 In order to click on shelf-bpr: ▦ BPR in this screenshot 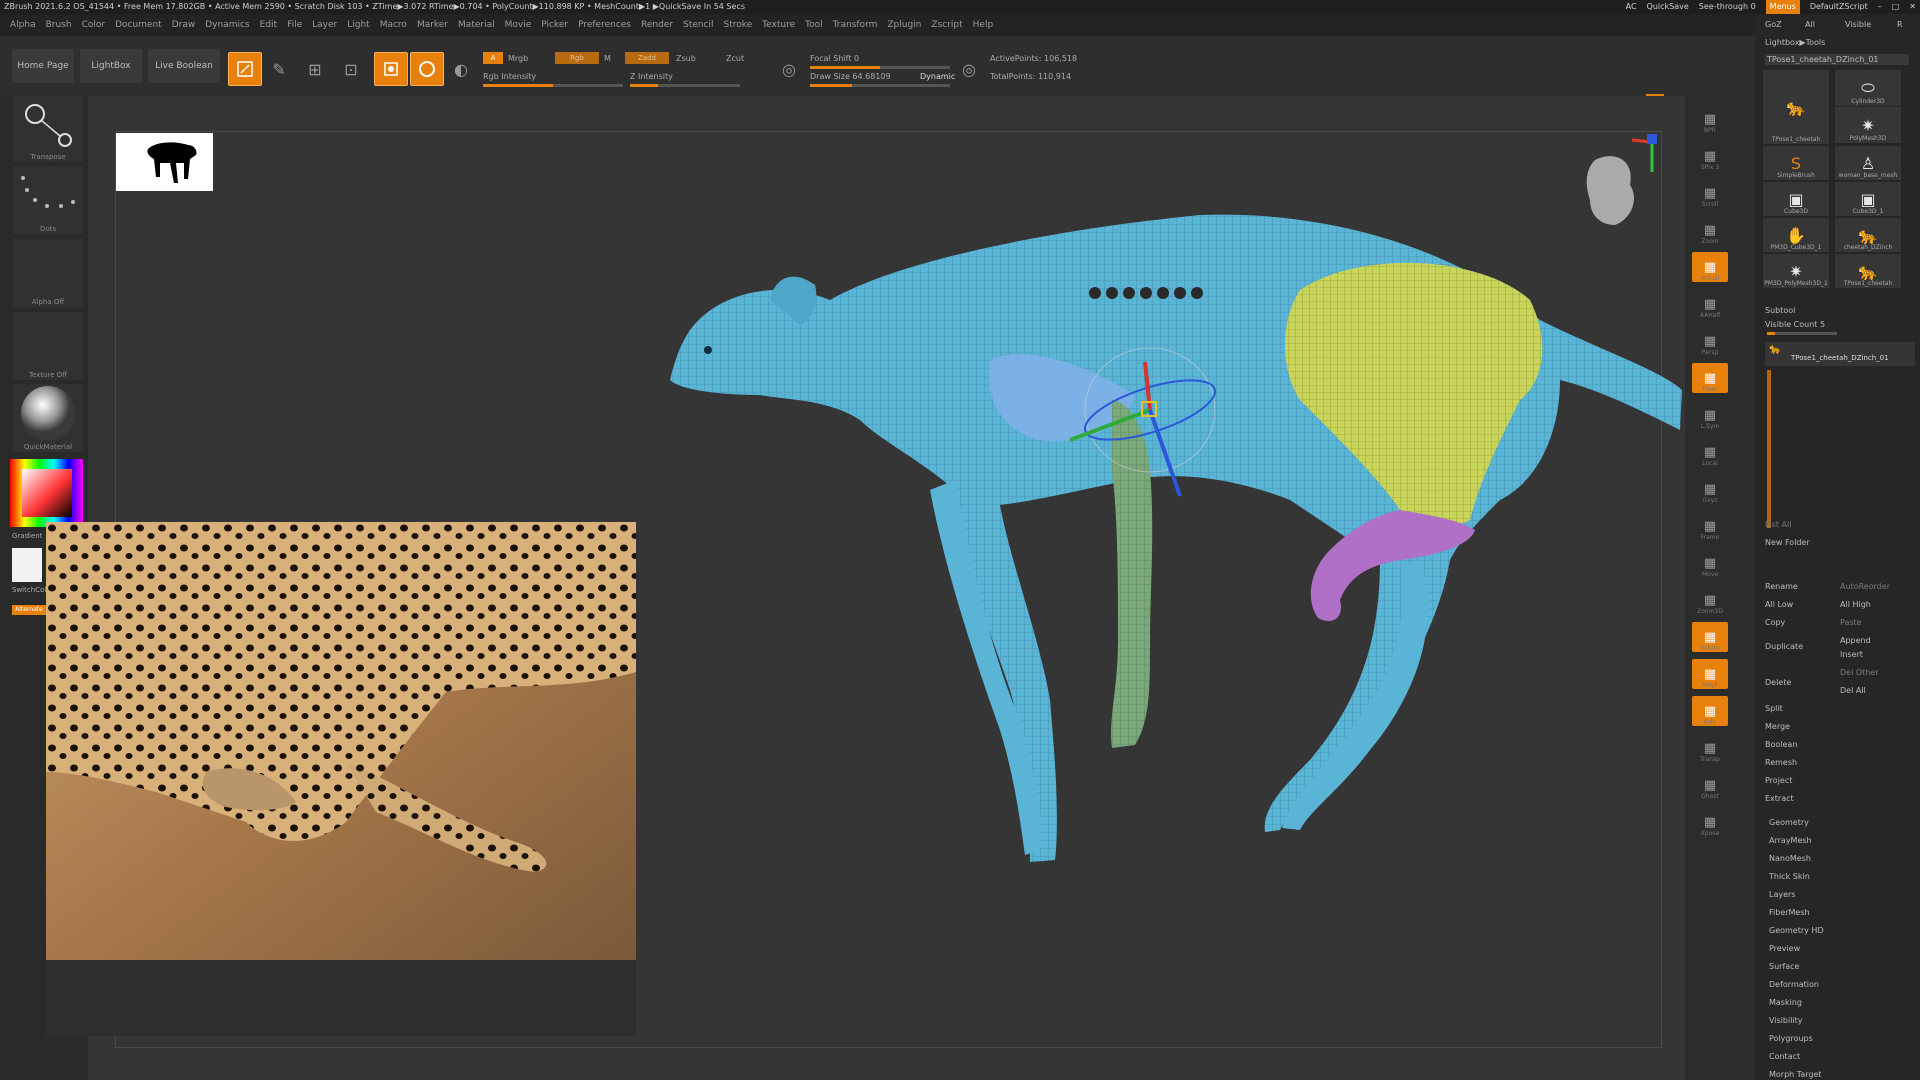, I will do `click(1710, 119)`.